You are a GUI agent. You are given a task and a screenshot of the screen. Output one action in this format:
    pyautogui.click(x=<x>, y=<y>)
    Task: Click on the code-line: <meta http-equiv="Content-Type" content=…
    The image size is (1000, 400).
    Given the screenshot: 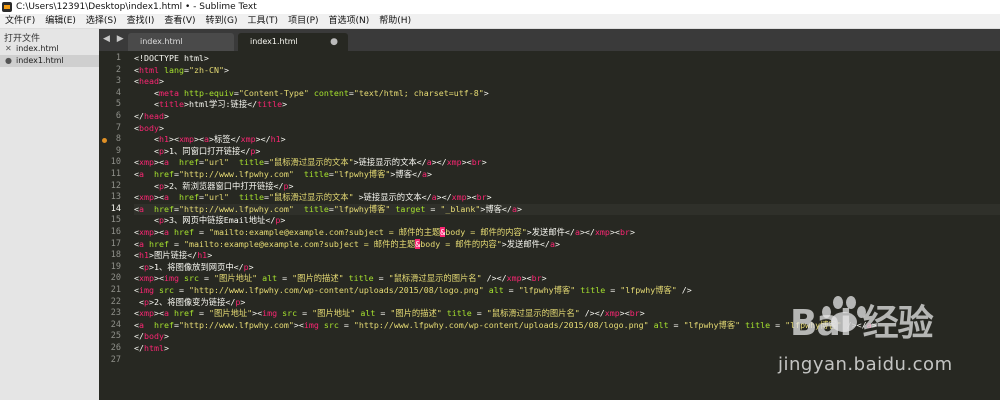 What is the action you would take?
    pyautogui.click(x=311, y=94)
    